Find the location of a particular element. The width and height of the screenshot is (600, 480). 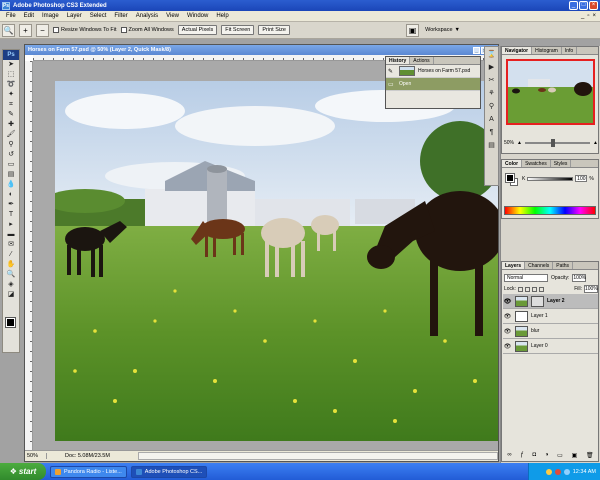

color-spectrum-bar is located at coordinates (550, 210).